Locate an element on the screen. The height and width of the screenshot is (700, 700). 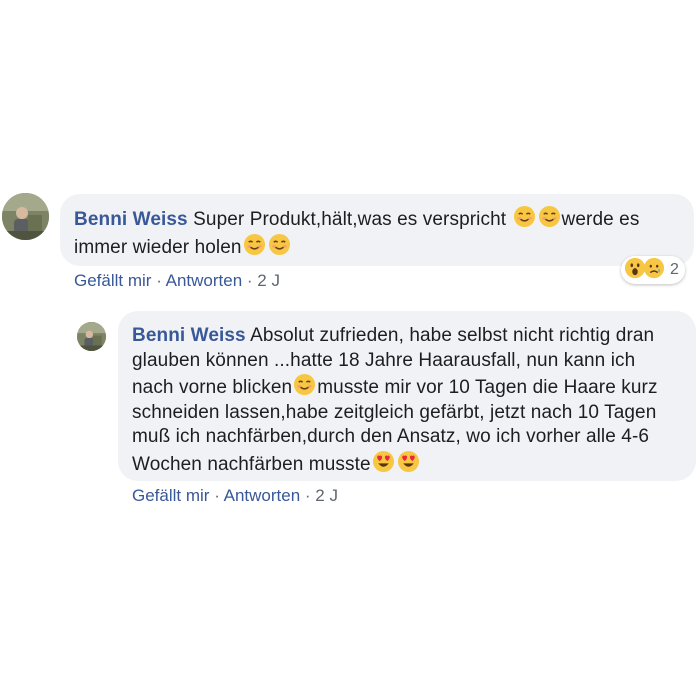
reaction-count: 2 is located at coordinates (674, 269).